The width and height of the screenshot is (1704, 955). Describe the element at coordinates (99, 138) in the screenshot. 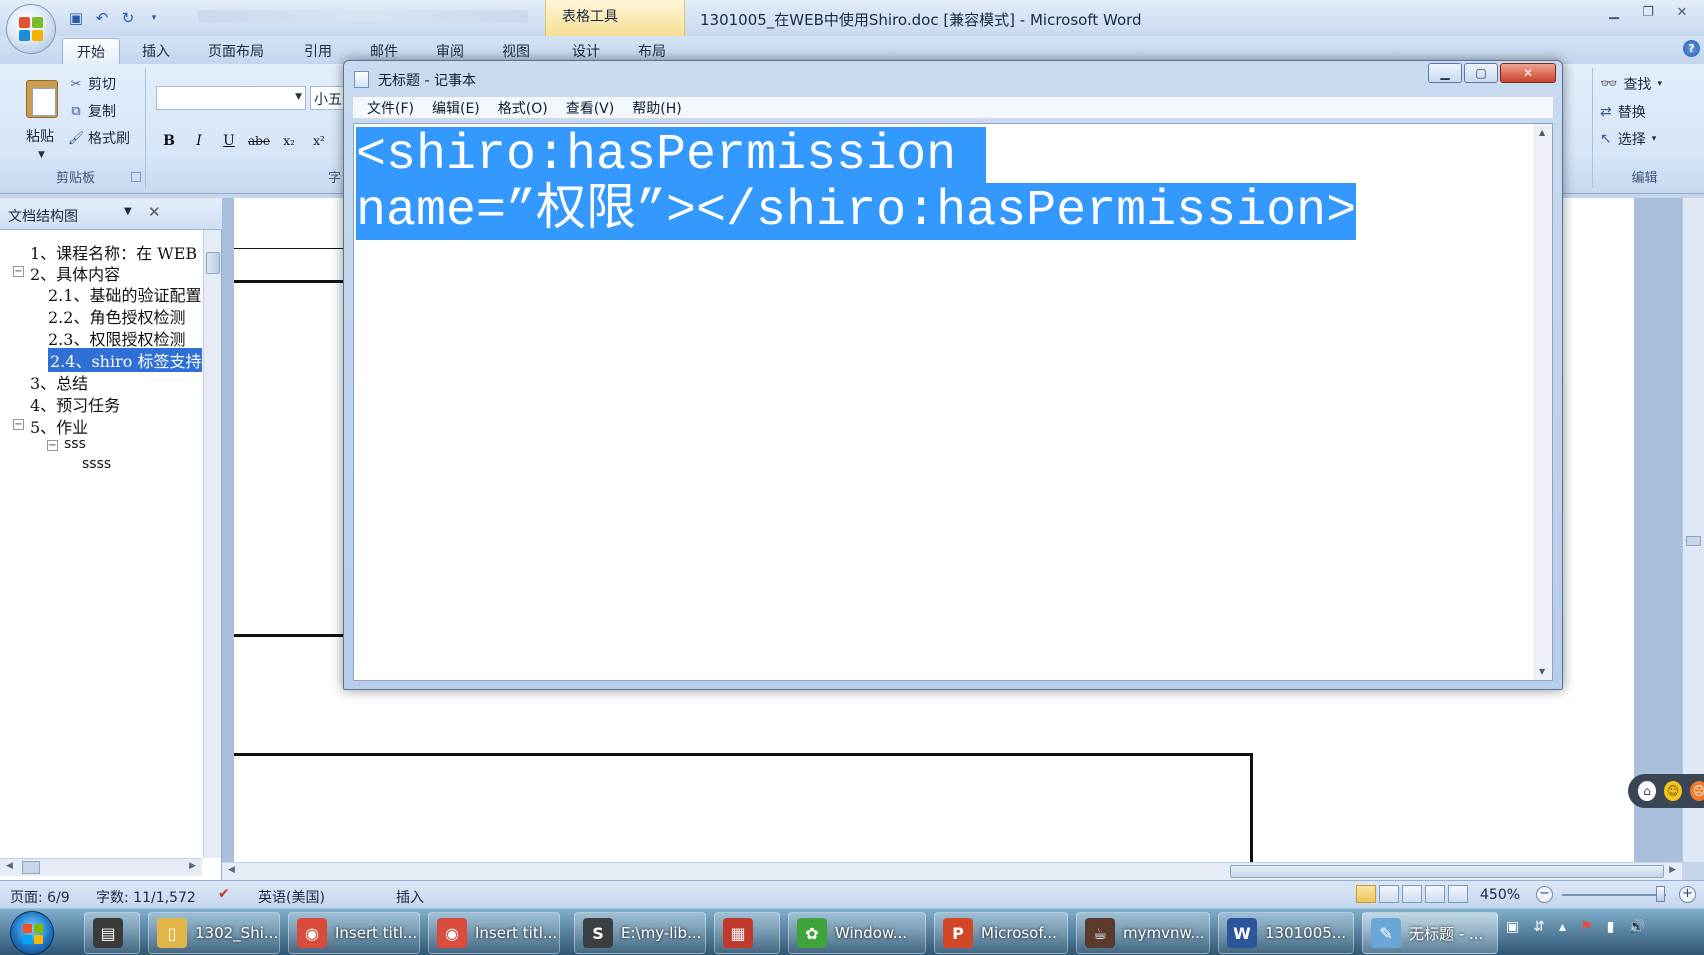

I see `format-painter-button: 🖌 格式刷` at that location.